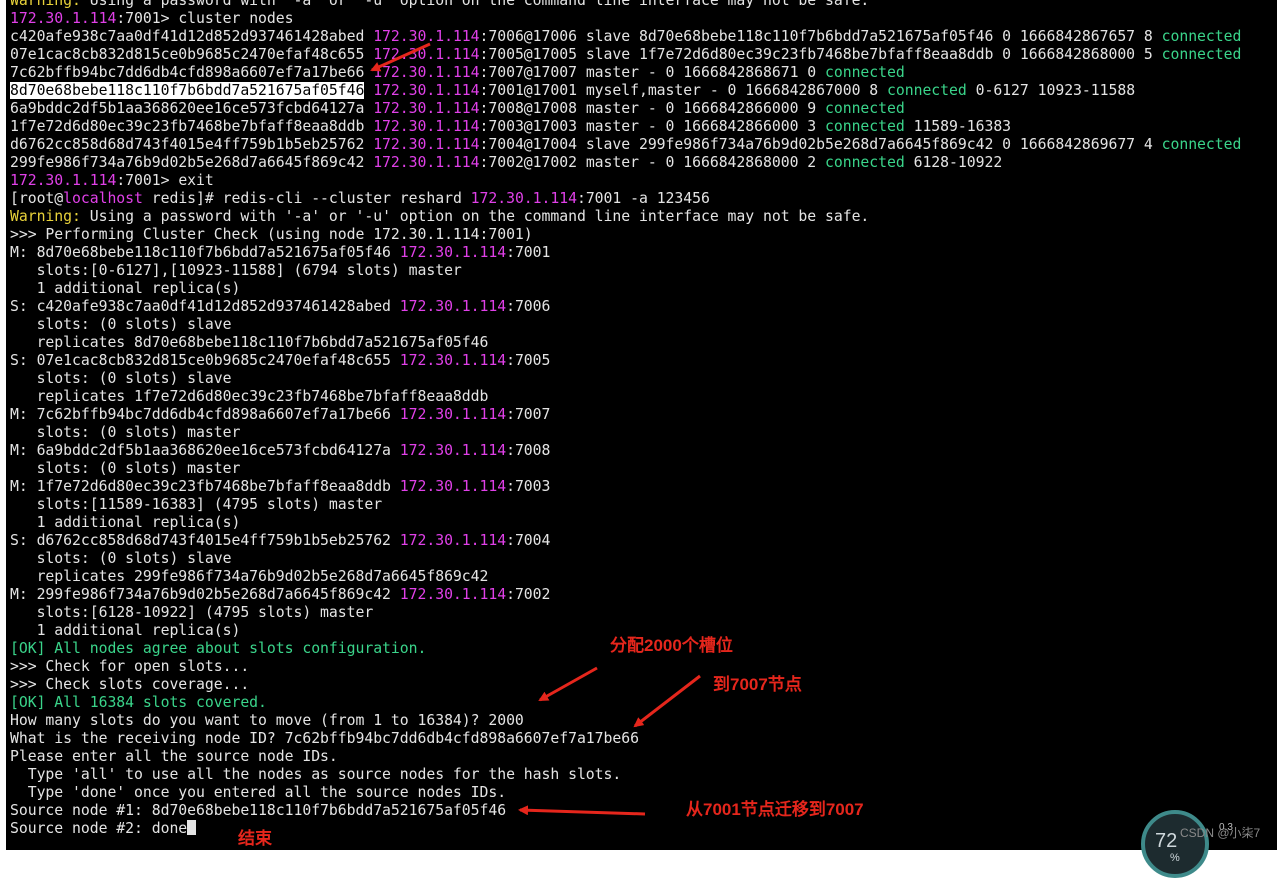 This screenshot has height=878, width=1277. Describe the element at coordinates (568, 684) in the screenshot. I see `arrow-slots-count` at that location.